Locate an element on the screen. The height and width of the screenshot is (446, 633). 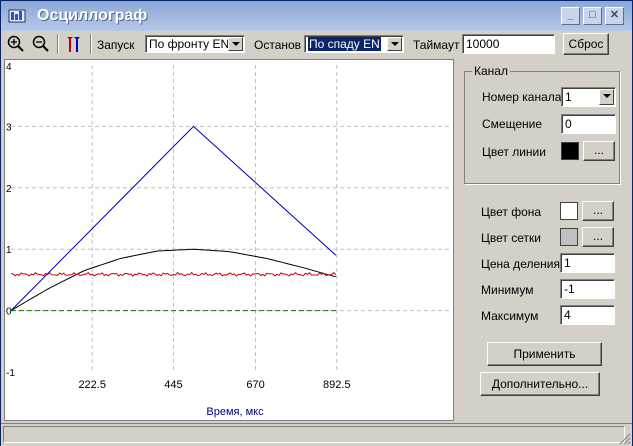
x-axis-label: Время, мкс is located at coordinates (235, 412).